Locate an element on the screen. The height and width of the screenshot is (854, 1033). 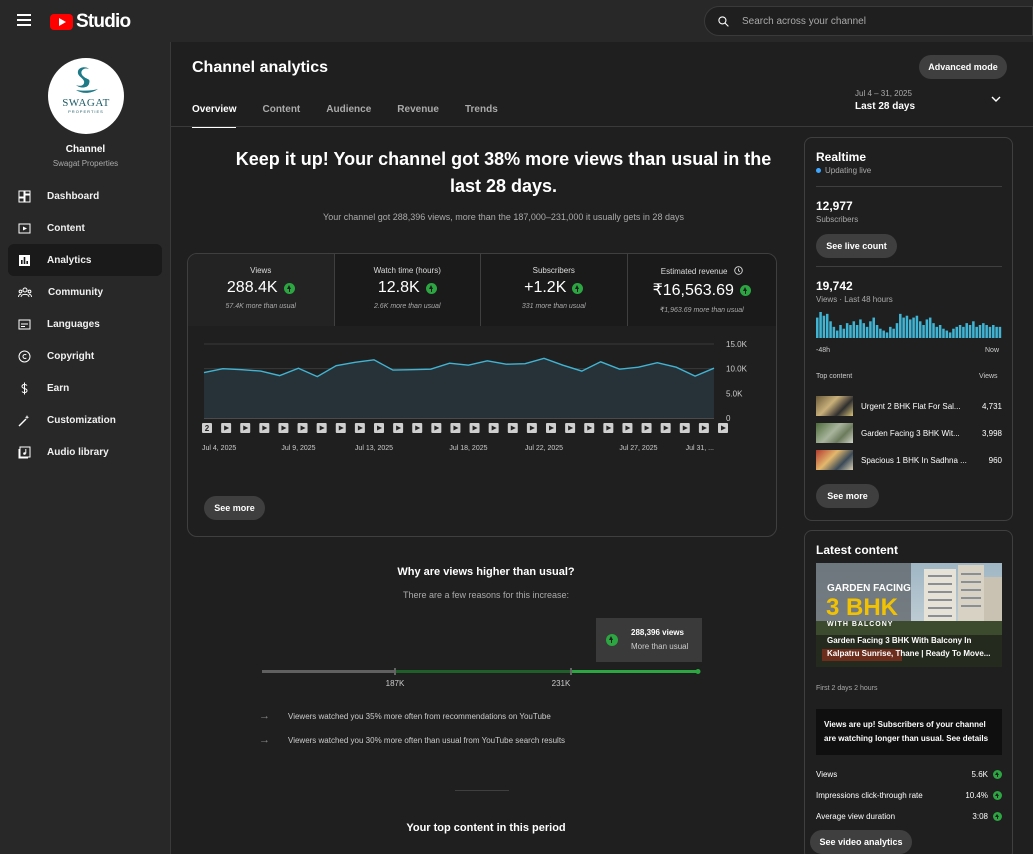
tab-revenue: Revenue is located at coordinates (418, 116).